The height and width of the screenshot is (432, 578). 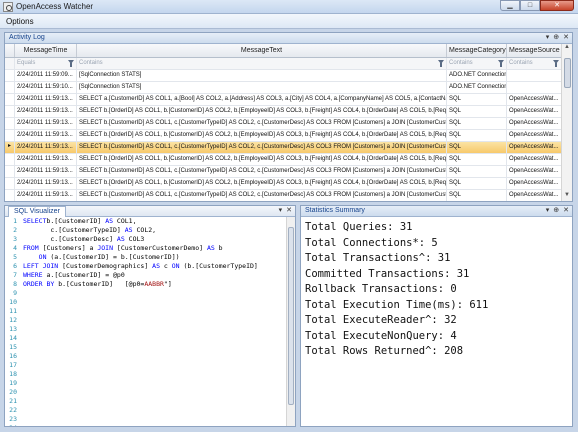 I want to click on sql-text: c.[CustomerTypeID], so click(x=74, y=230).